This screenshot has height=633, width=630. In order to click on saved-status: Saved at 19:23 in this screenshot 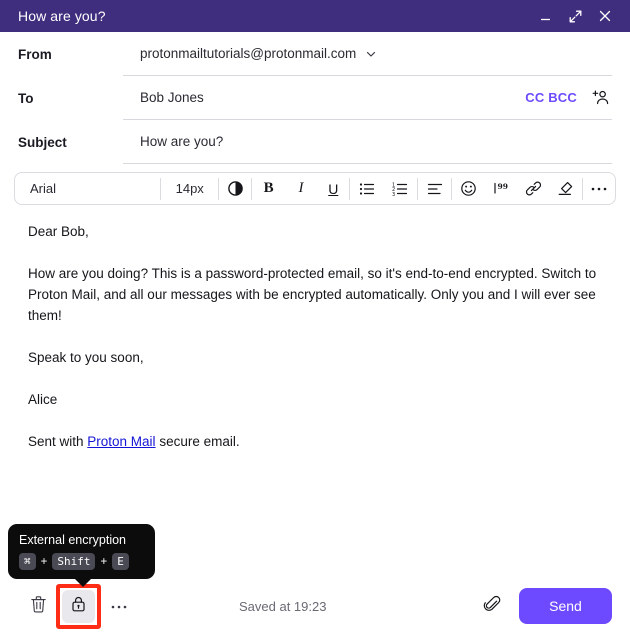, I will do `click(283, 606)`.